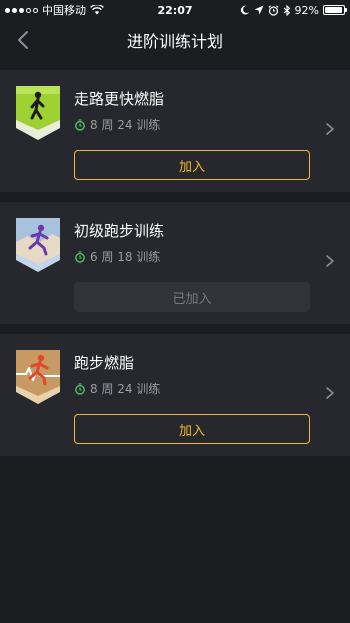 The image size is (350, 623). I want to click on carrier-name: 中国移动, so click(64, 10).